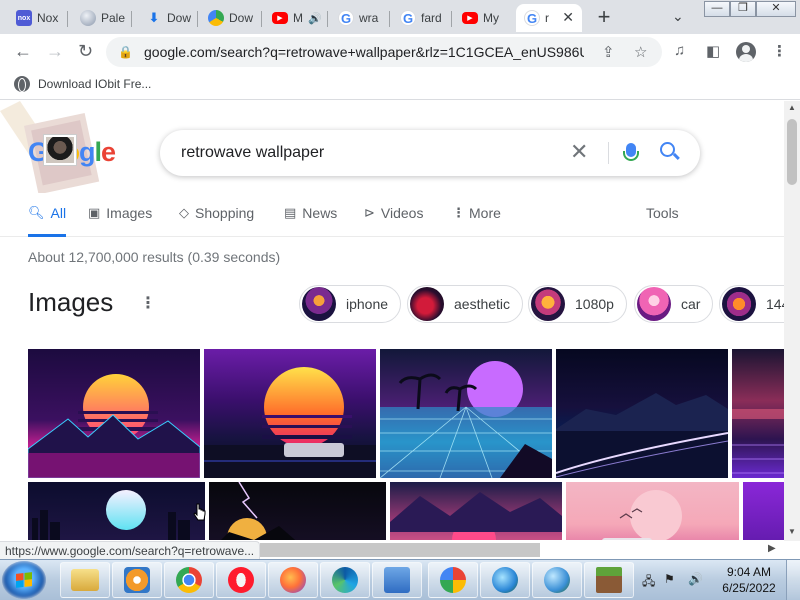 The height and width of the screenshot is (600, 800). I want to click on globe-icon, so click(22, 84).